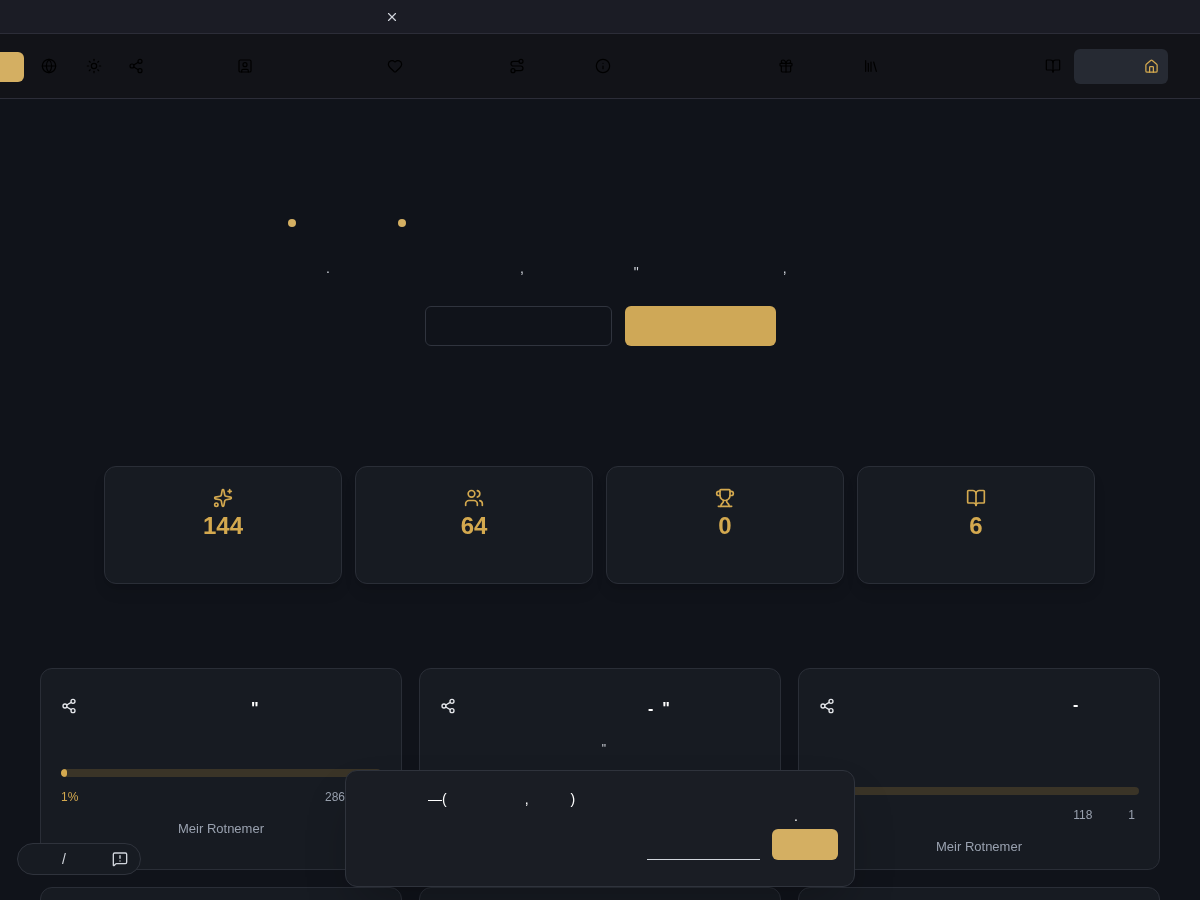 This screenshot has width=1200, height=900. What do you see at coordinates (725, 526) in the screenshot?
I see `stat-value: 0` at bounding box center [725, 526].